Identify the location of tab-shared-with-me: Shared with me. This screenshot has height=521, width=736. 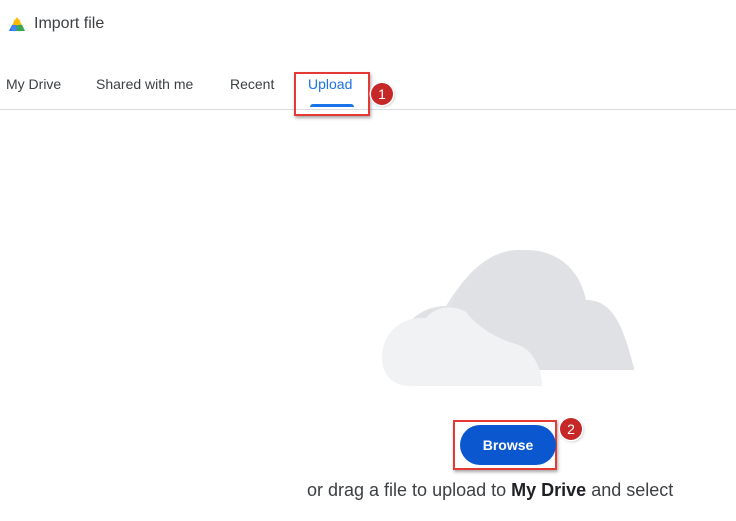
(144, 84).